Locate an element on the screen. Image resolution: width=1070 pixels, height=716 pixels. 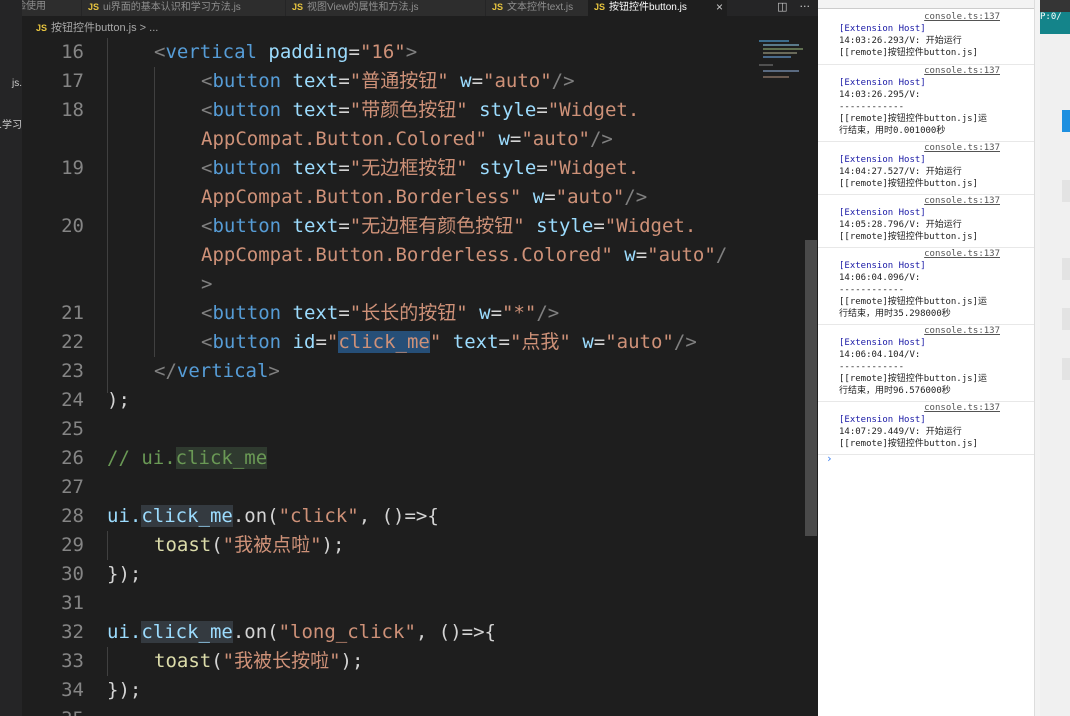
line-number: 17 is located at coordinates (72, 81).